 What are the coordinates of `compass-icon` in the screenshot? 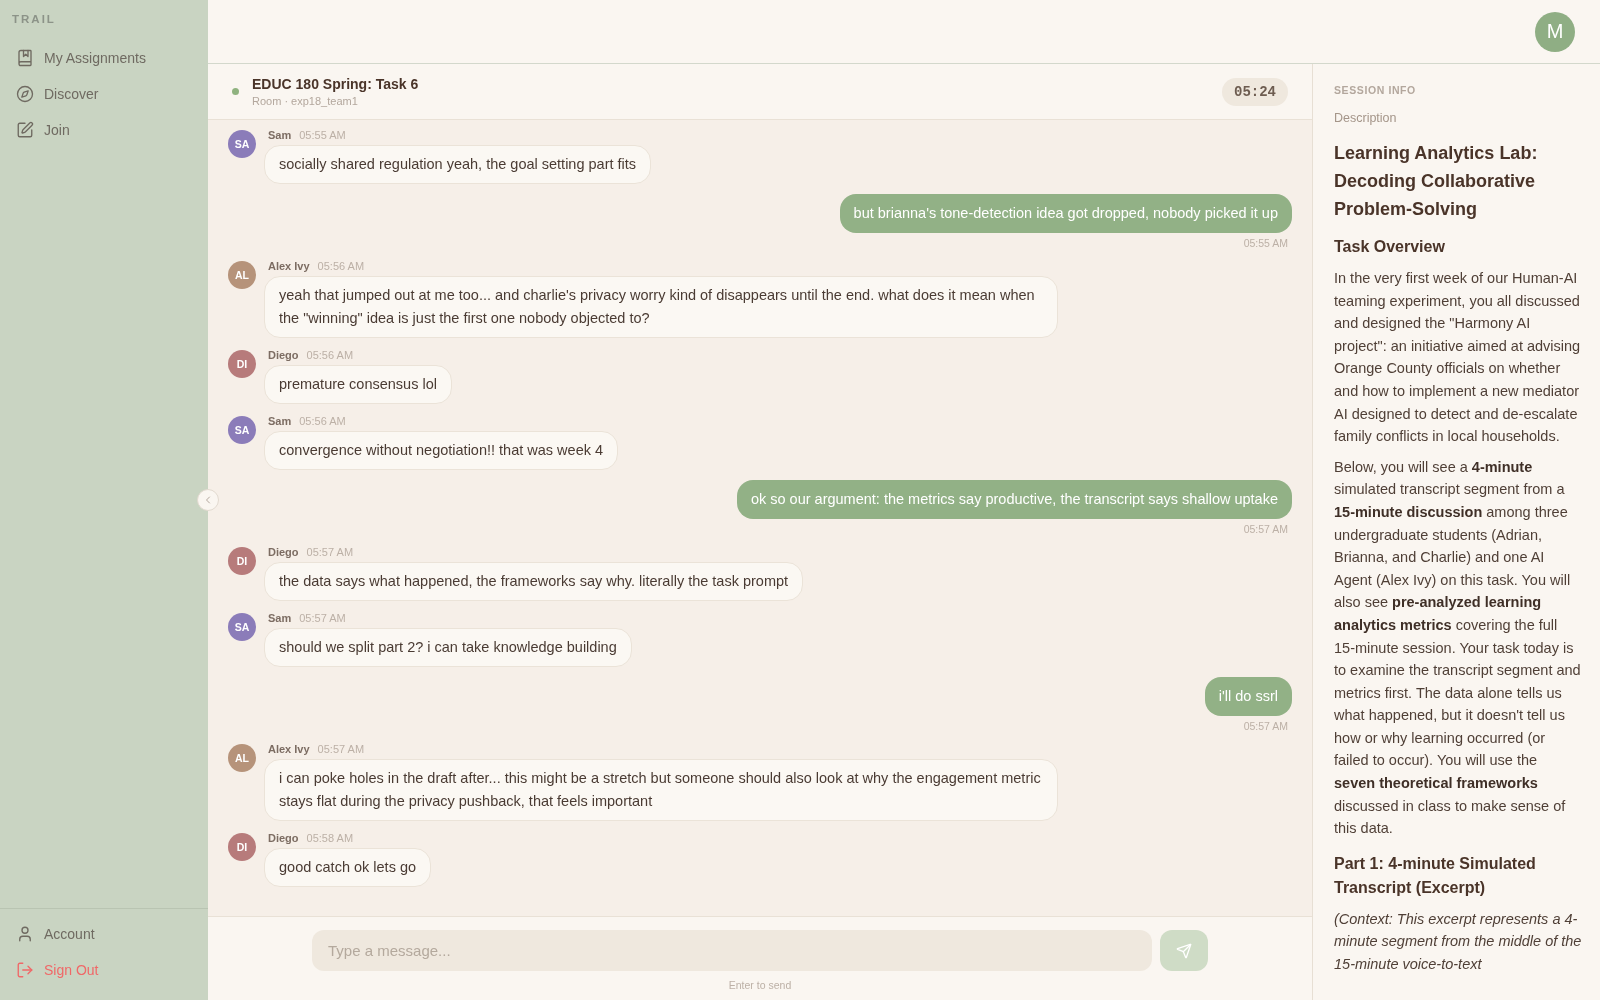 It's located at (25, 94).